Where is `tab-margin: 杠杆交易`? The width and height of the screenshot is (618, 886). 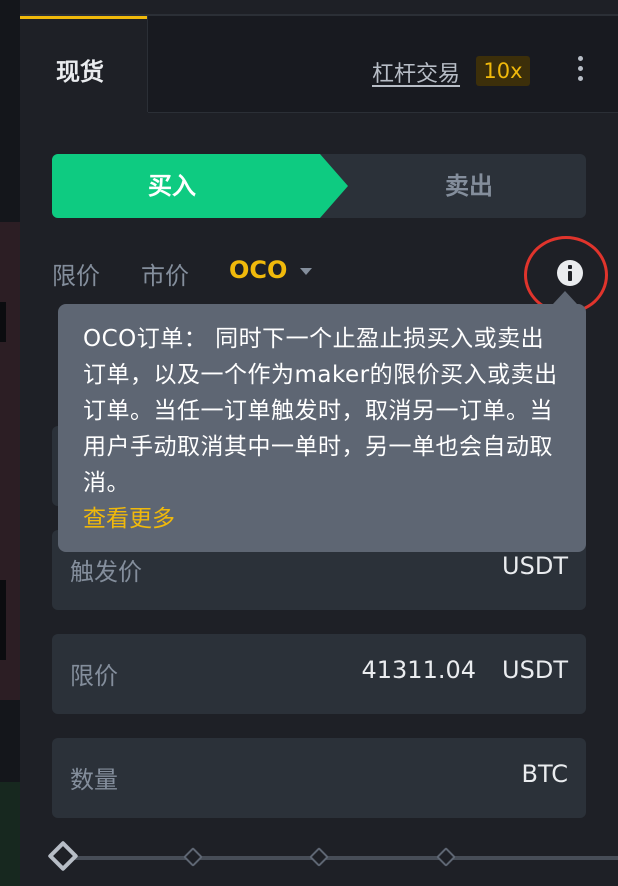 tab-margin: 杠杆交易 is located at coordinates (416, 72).